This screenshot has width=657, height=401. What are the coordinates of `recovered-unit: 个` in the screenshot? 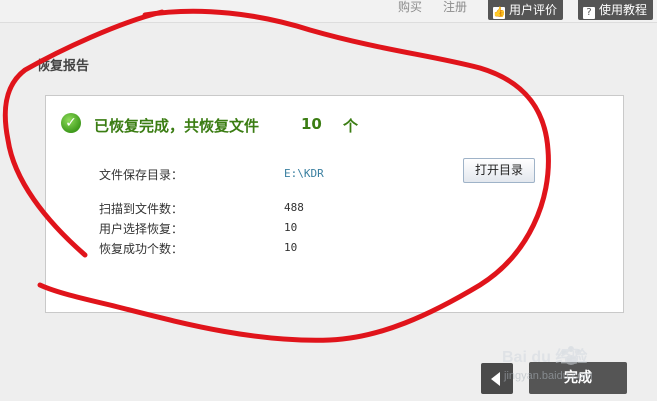 It's located at (351, 126).